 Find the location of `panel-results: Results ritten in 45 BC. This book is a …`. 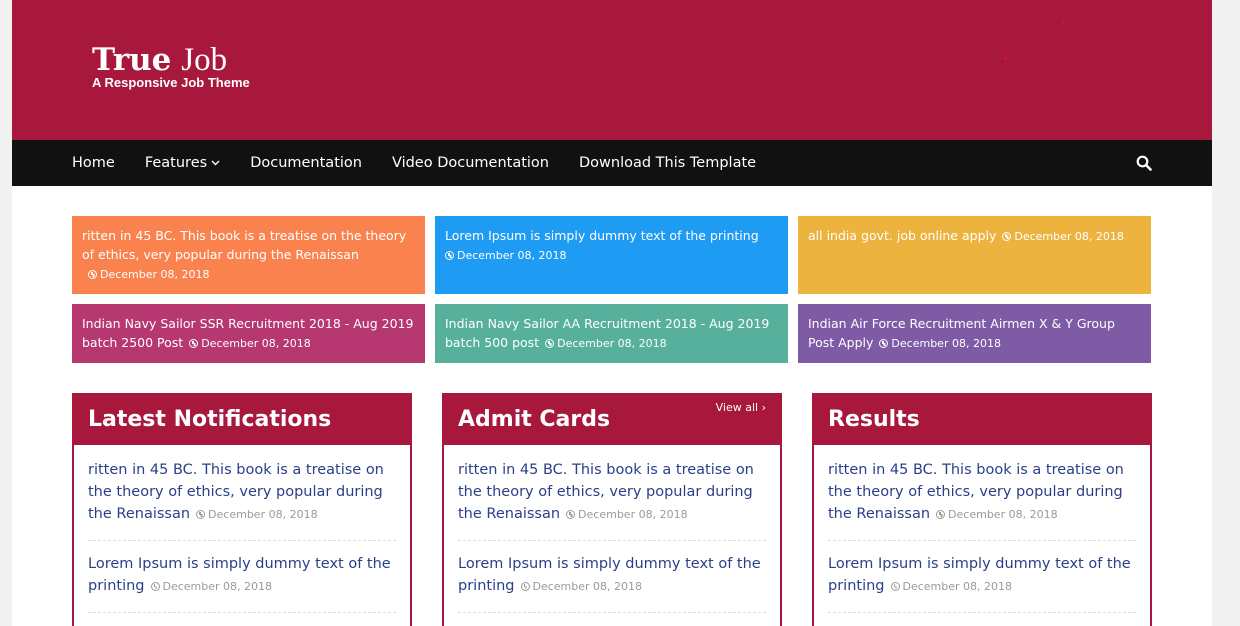

panel-results: Results ritten in 45 BC. This book is a … is located at coordinates (982, 509).